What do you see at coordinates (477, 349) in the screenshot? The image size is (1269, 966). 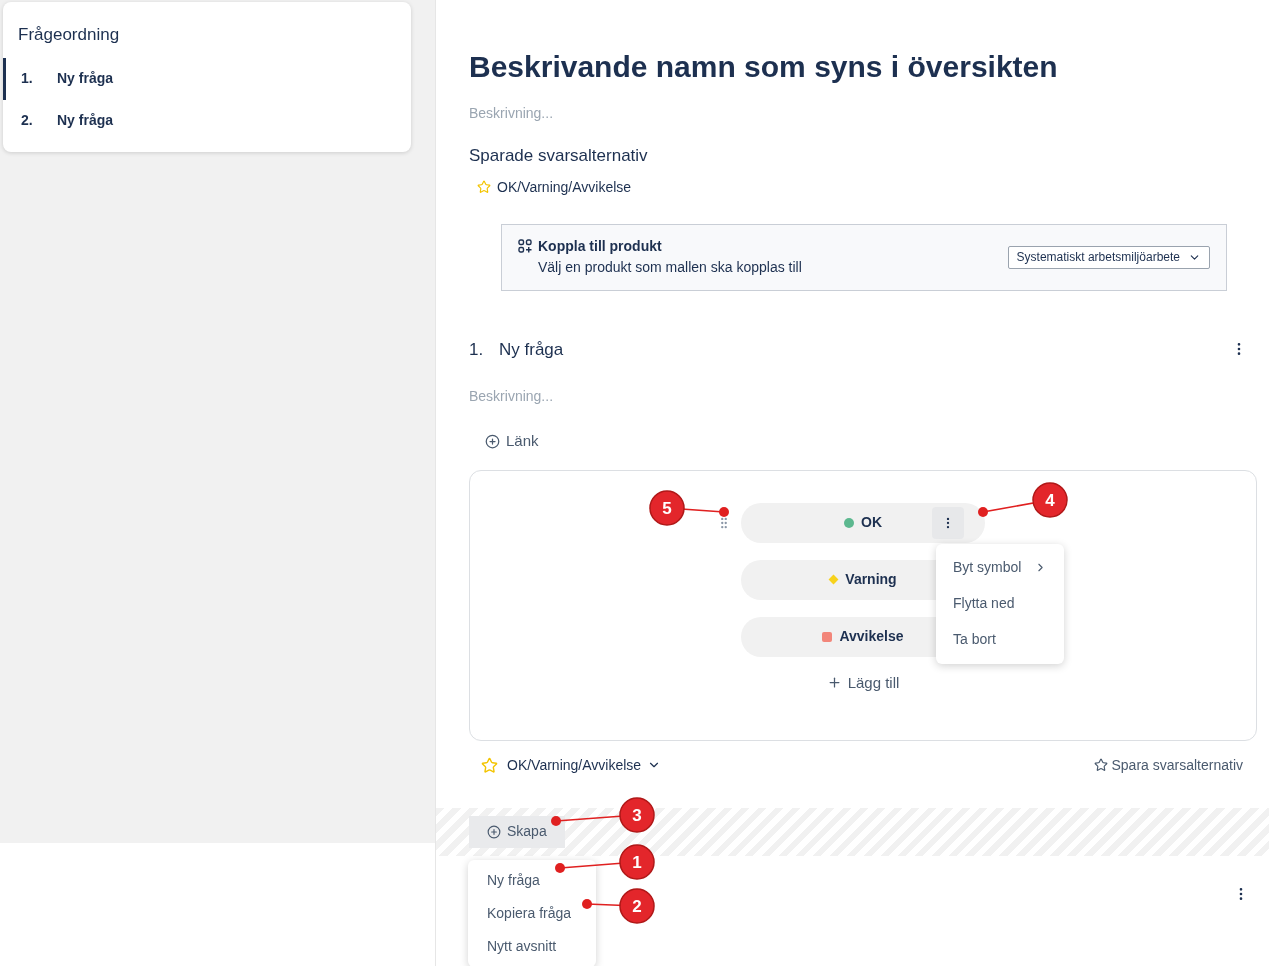 I see `question-number: 1.` at bounding box center [477, 349].